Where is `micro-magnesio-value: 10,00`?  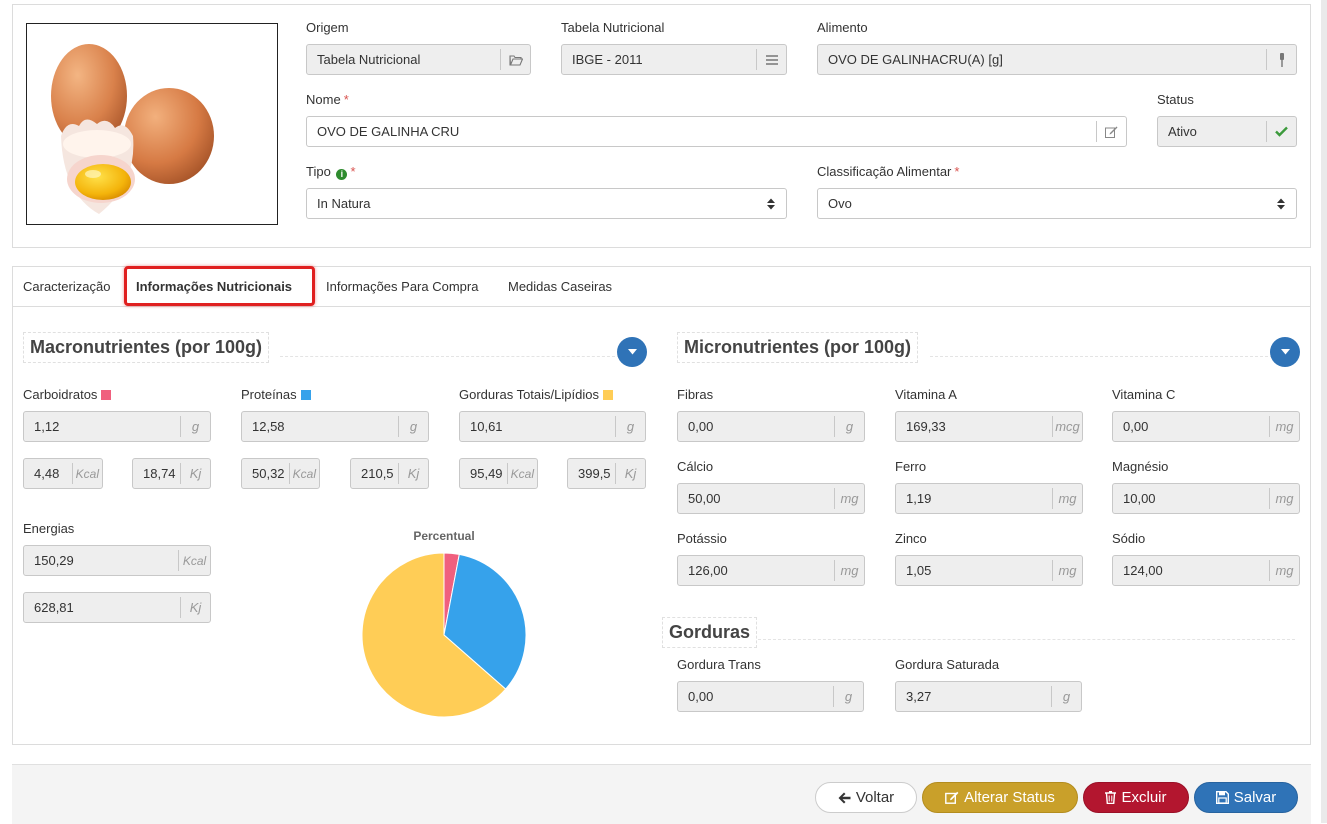
micro-magnesio-value: 10,00 is located at coordinates (1139, 498).